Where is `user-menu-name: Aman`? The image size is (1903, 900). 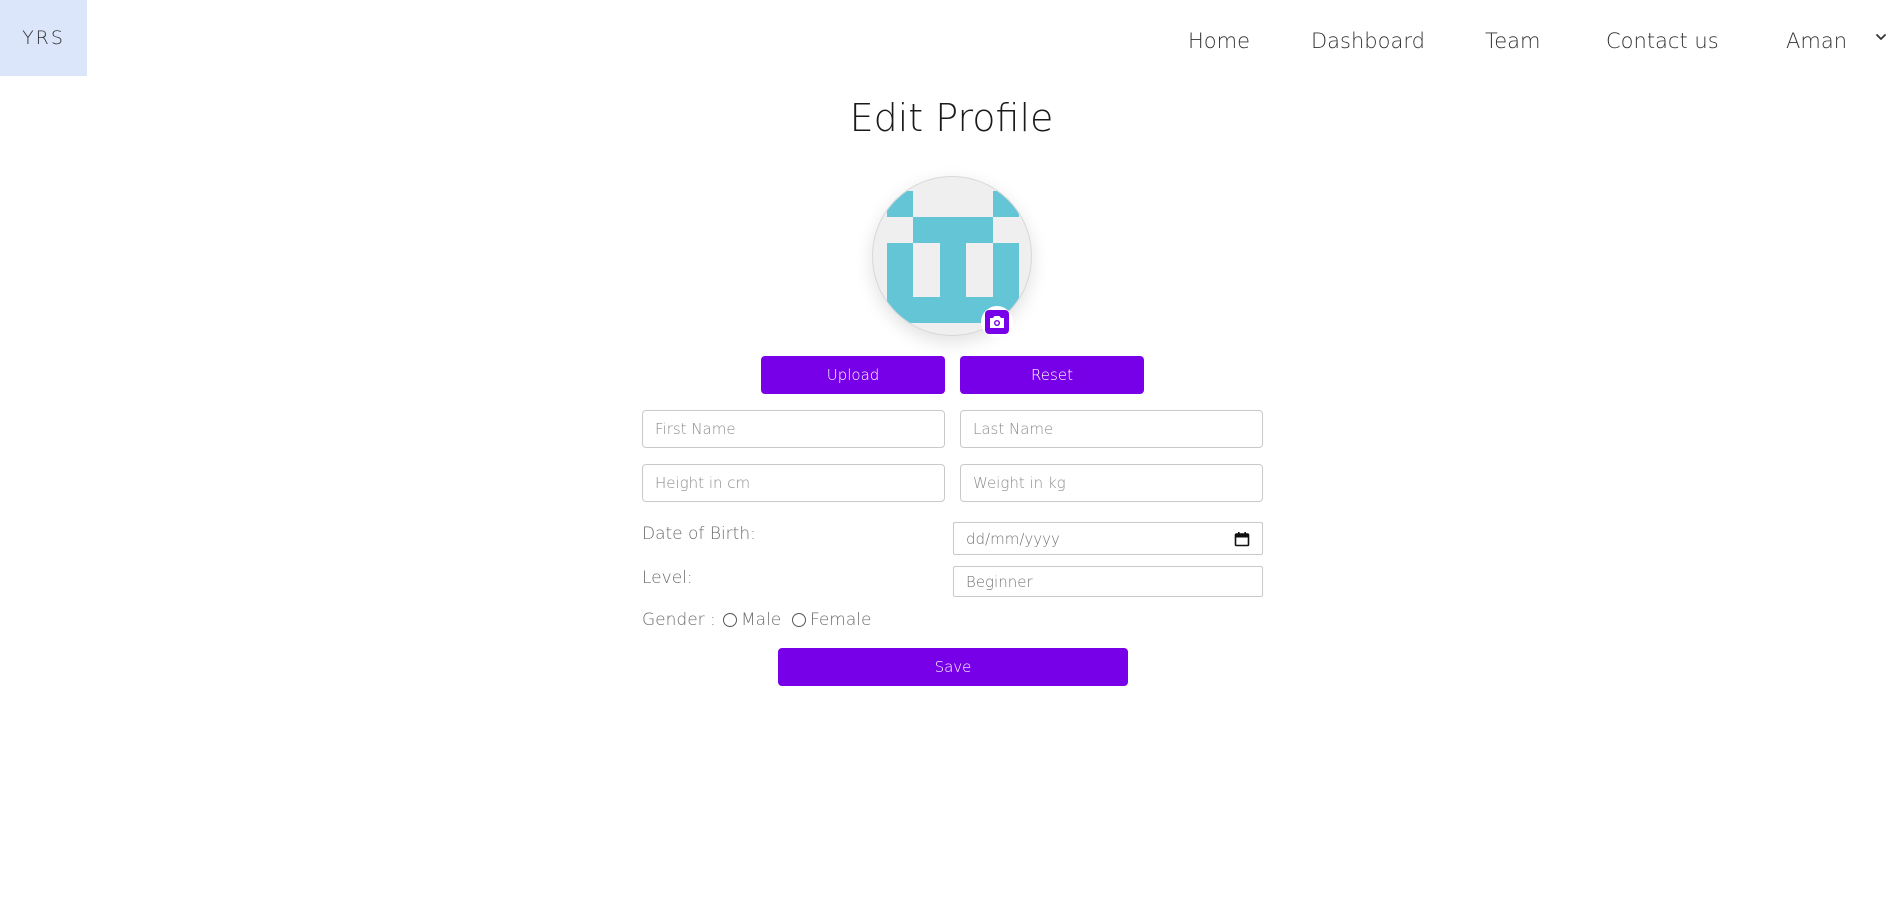
user-menu-name: Aman is located at coordinates (1816, 41).